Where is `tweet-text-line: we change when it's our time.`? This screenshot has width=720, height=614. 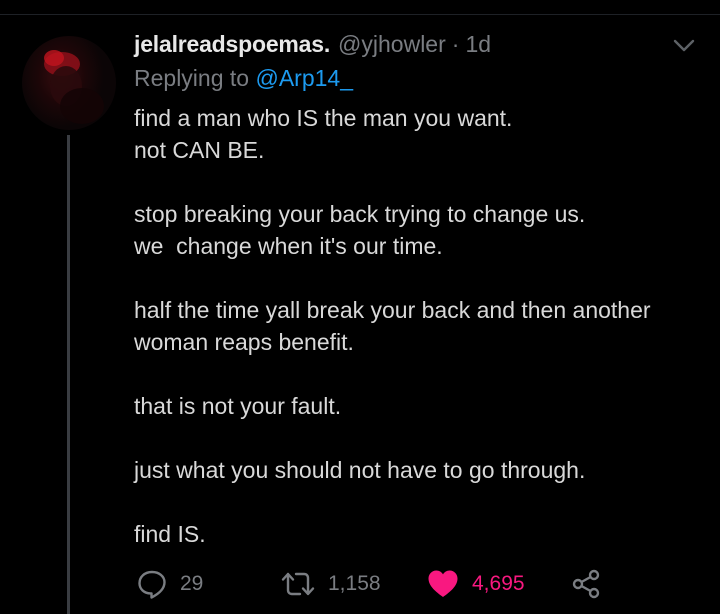
tweet-text-line: we change when it's our time. is located at coordinates (288, 246).